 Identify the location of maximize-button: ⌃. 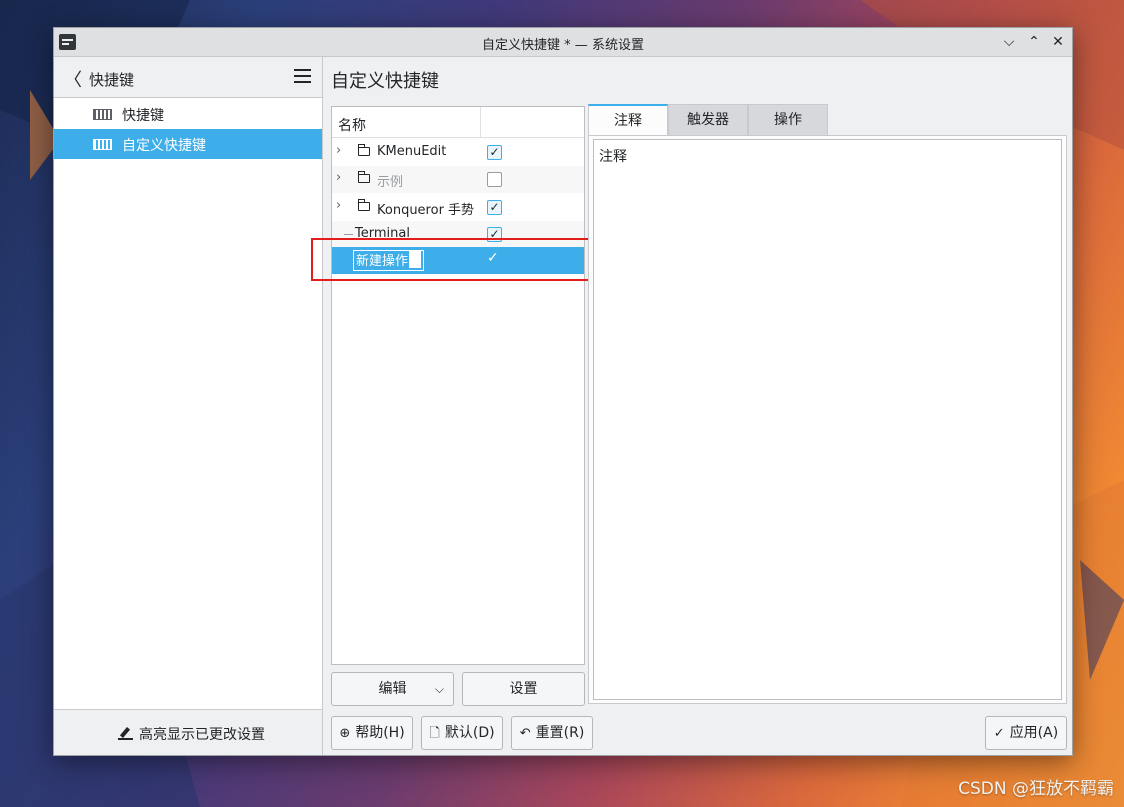
(1034, 42).